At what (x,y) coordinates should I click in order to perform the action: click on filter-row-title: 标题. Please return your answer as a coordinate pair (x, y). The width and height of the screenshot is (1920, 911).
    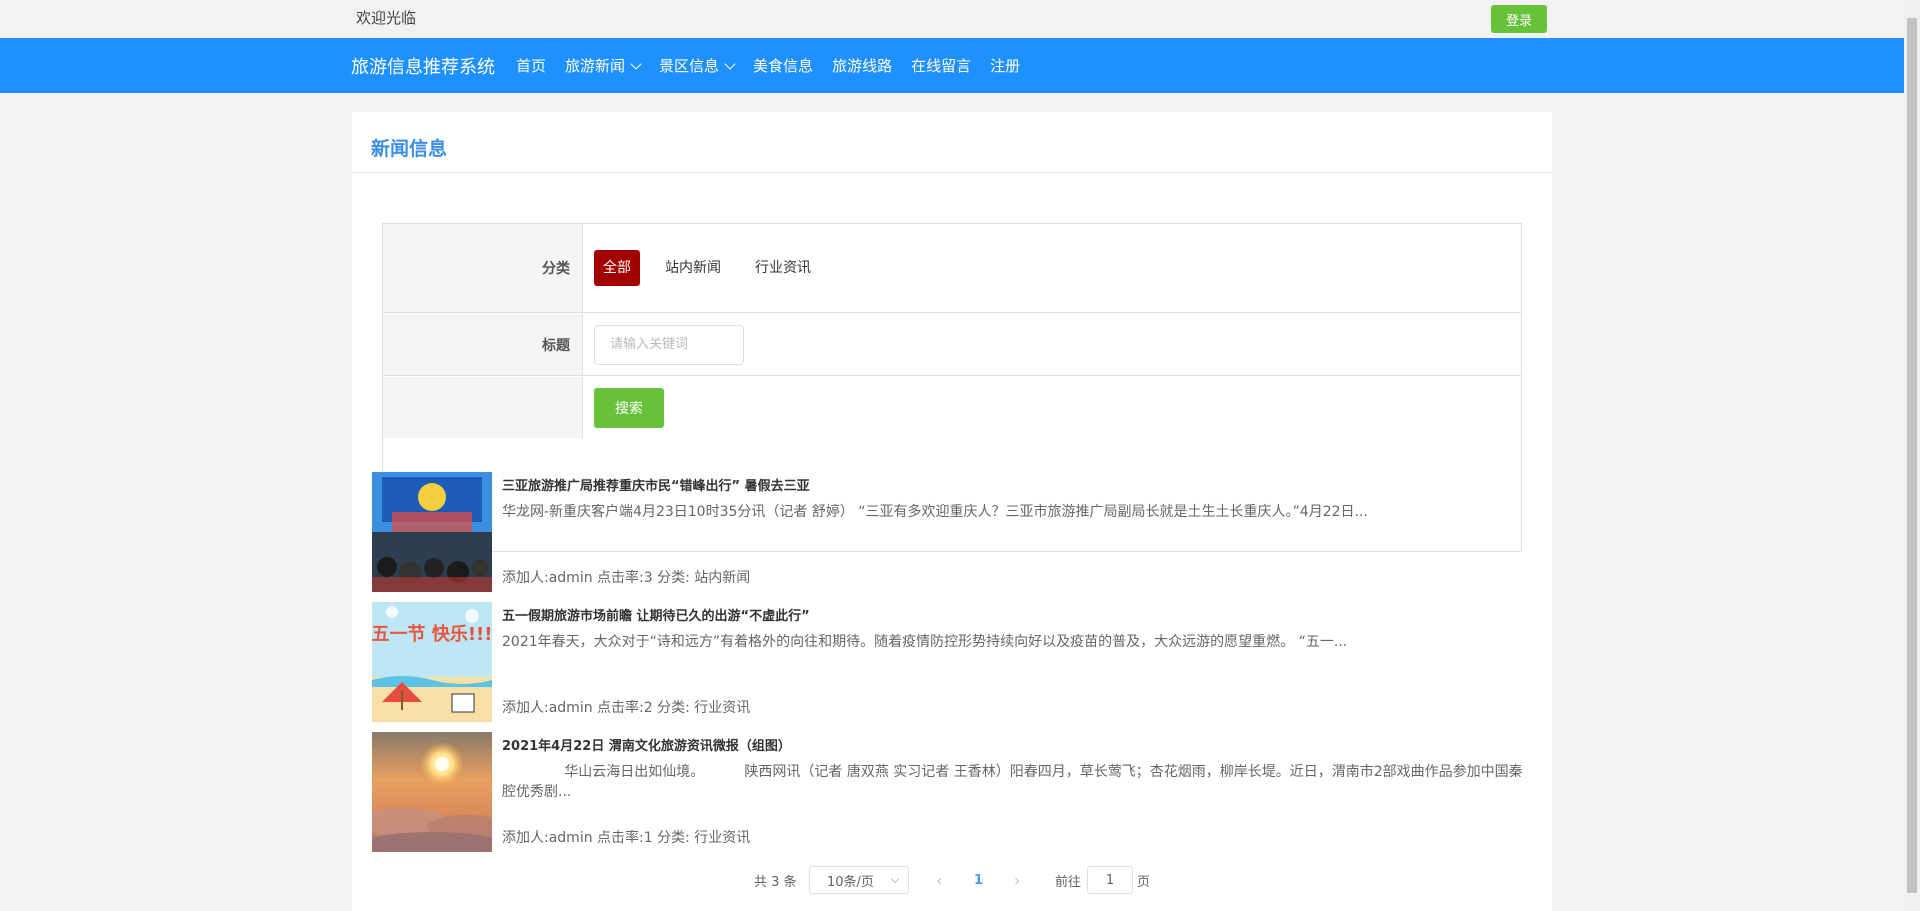
    Looking at the image, I should click on (952, 345).